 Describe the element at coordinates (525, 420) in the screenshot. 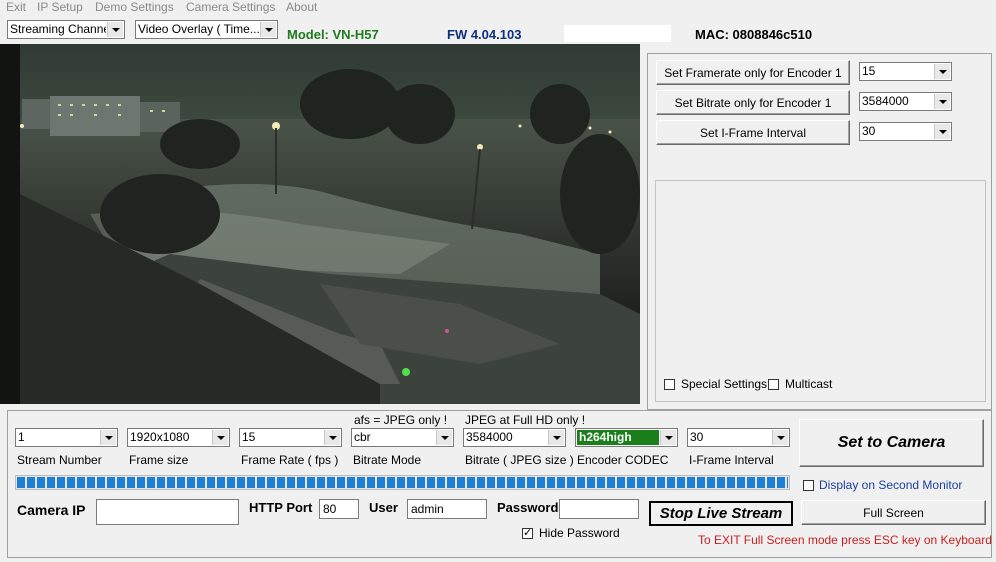

I see `jpeg-note: JPEG at Full HD only !` at that location.